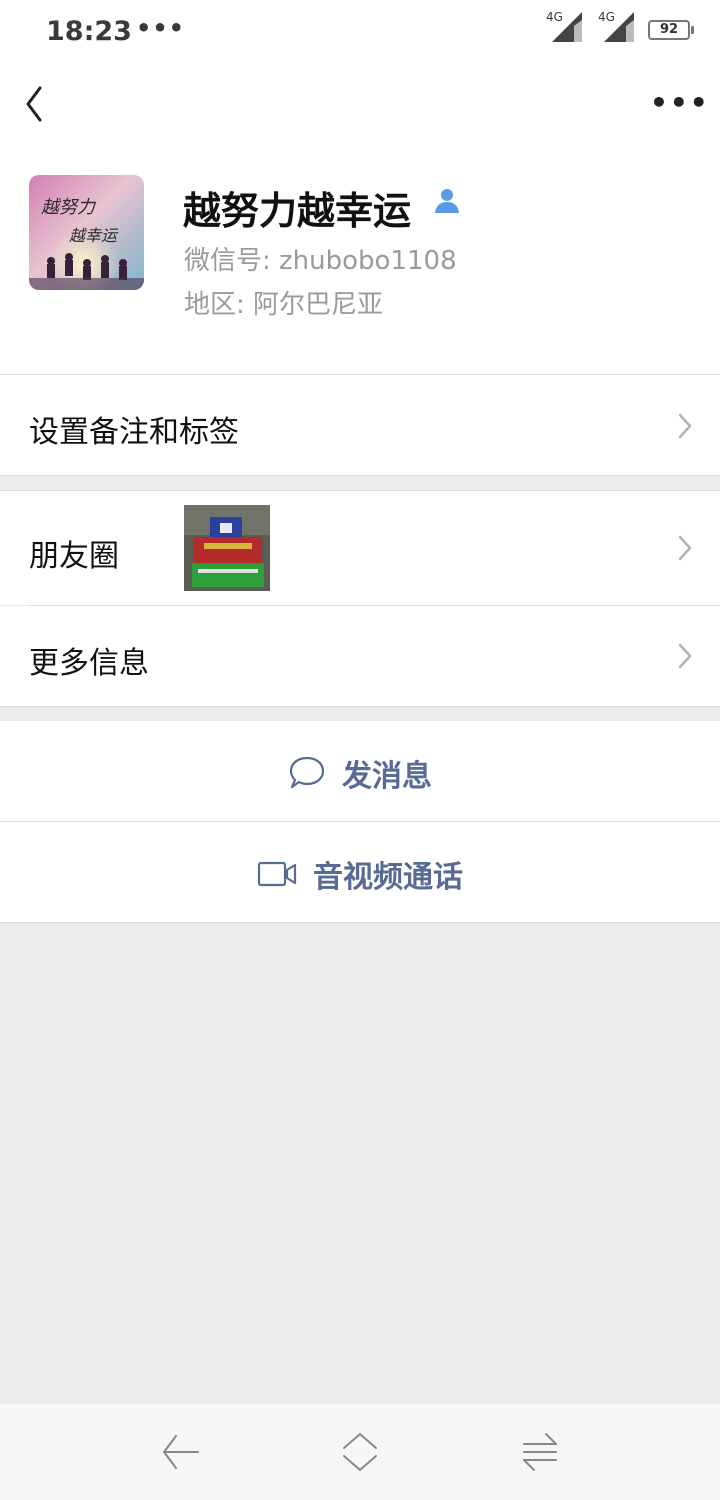  Describe the element at coordinates (360, 548) in the screenshot. I see `row-moments: 朋友圈` at that location.